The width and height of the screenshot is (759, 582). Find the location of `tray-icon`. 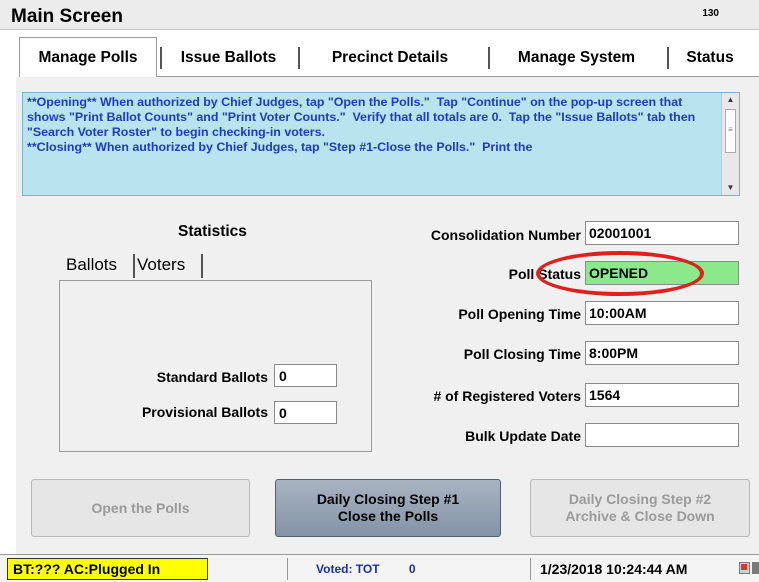

tray-icon is located at coordinates (755, 568).